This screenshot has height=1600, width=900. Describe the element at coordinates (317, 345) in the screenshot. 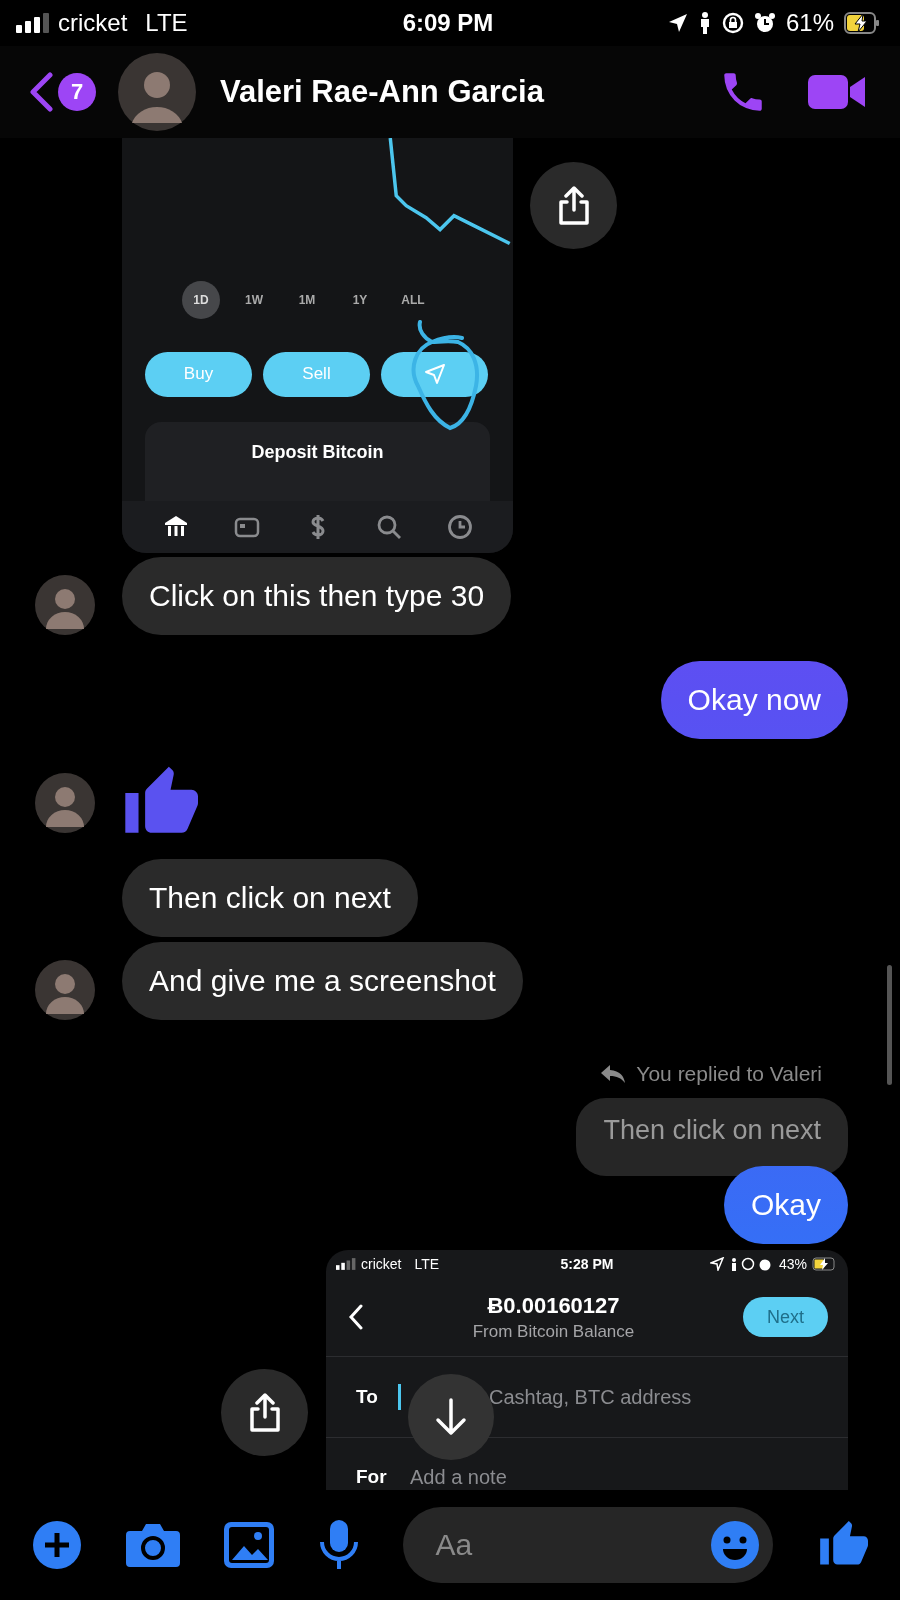

I see `shared-screenshot: 1D 1W 1M 1Y ALL Buy Sell Deposit Bitcoin` at that location.